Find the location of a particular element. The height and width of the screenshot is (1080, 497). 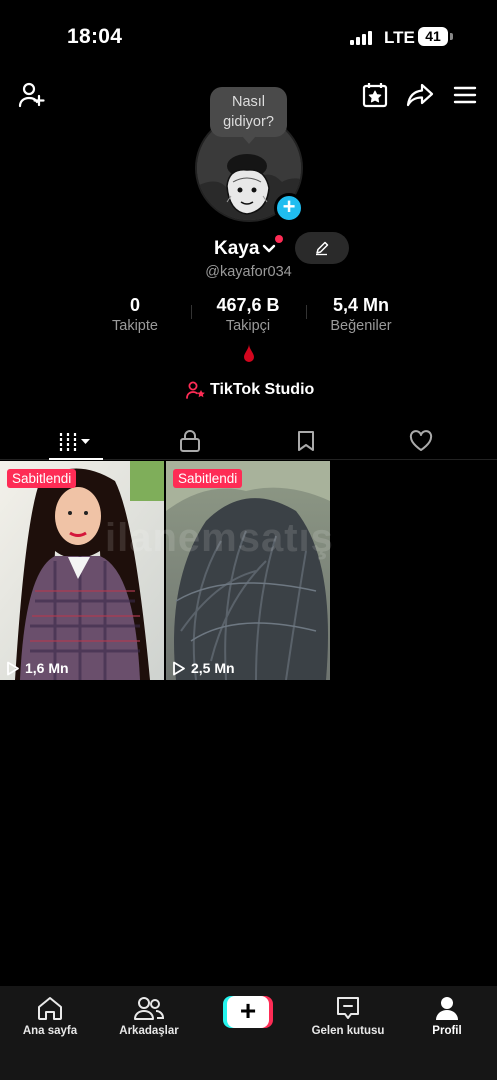

pencil-icon is located at coordinates (322, 248).